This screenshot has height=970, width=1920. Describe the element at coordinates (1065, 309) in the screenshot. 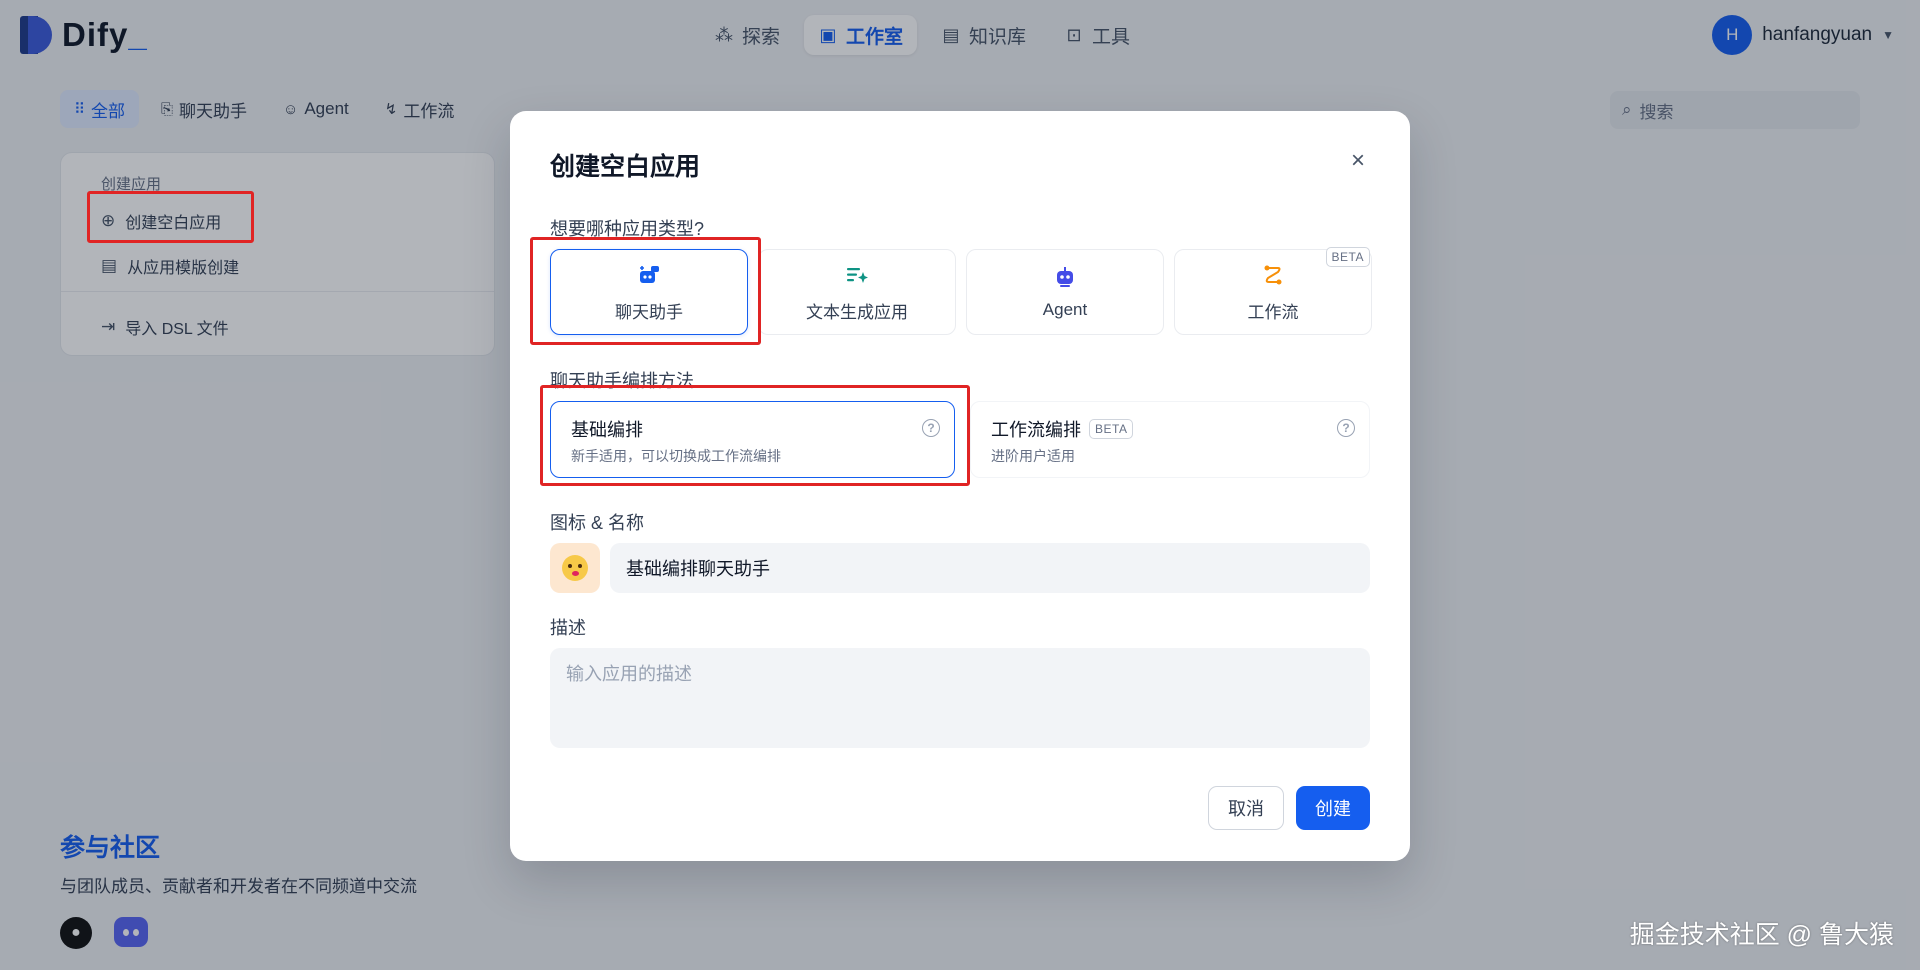

I see `app-type-agent-label: Agent` at that location.